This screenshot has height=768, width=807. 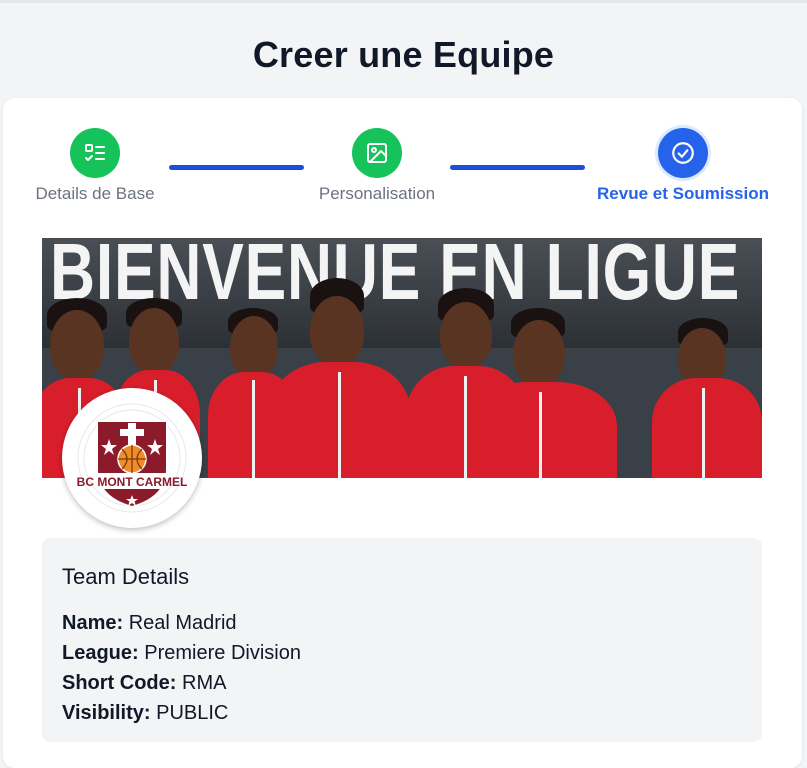 I want to click on step-revue-et-soumission: Revue et Soumission, so click(x=683, y=166).